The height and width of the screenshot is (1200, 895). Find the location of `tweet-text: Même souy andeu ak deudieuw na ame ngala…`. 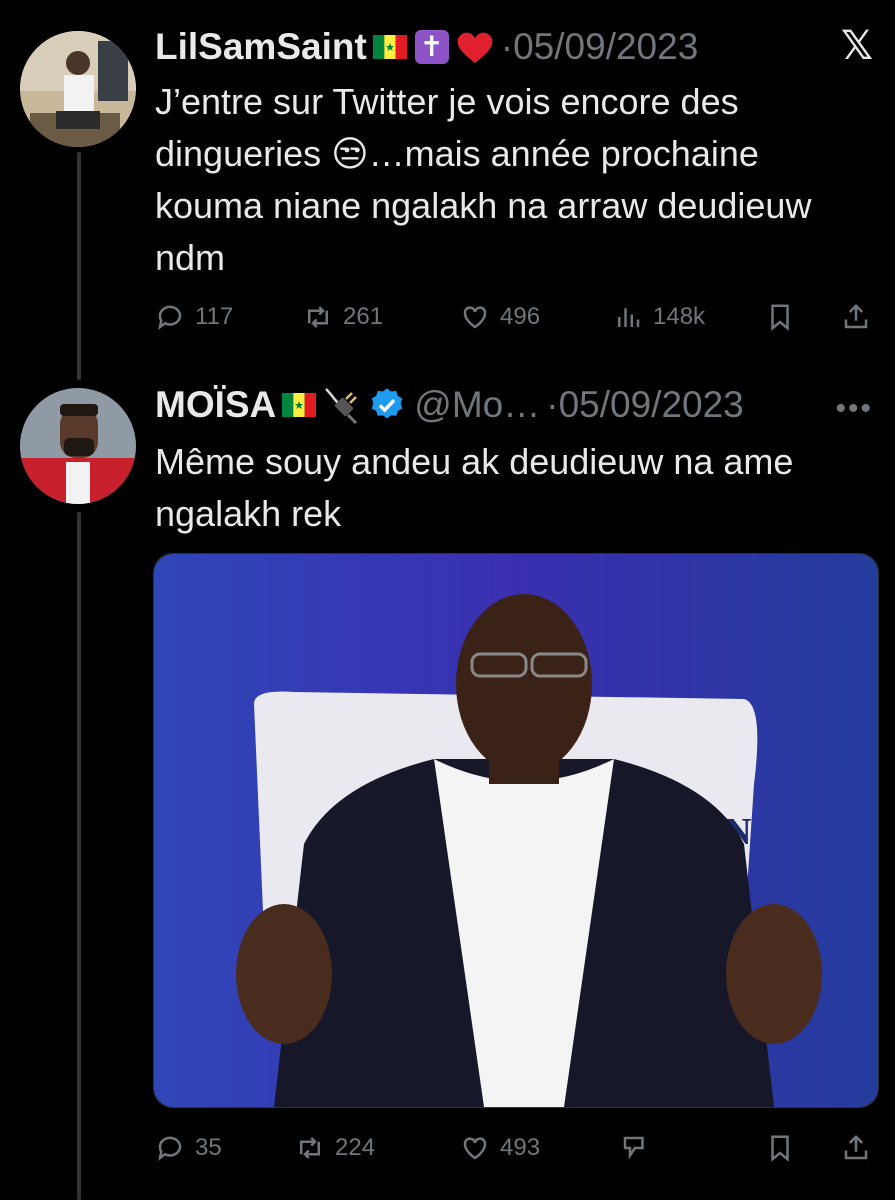

tweet-text: Même souy andeu ak deudieuw na ame ngala… is located at coordinates (474, 487).